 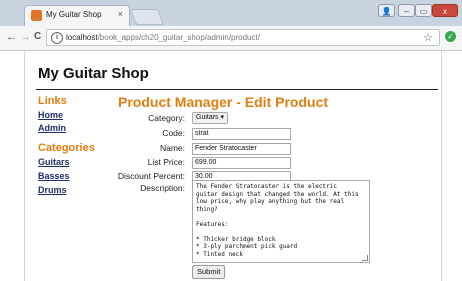 What do you see at coordinates (52, 101) in the screenshot?
I see `sidebar-links-heading: Links` at bounding box center [52, 101].